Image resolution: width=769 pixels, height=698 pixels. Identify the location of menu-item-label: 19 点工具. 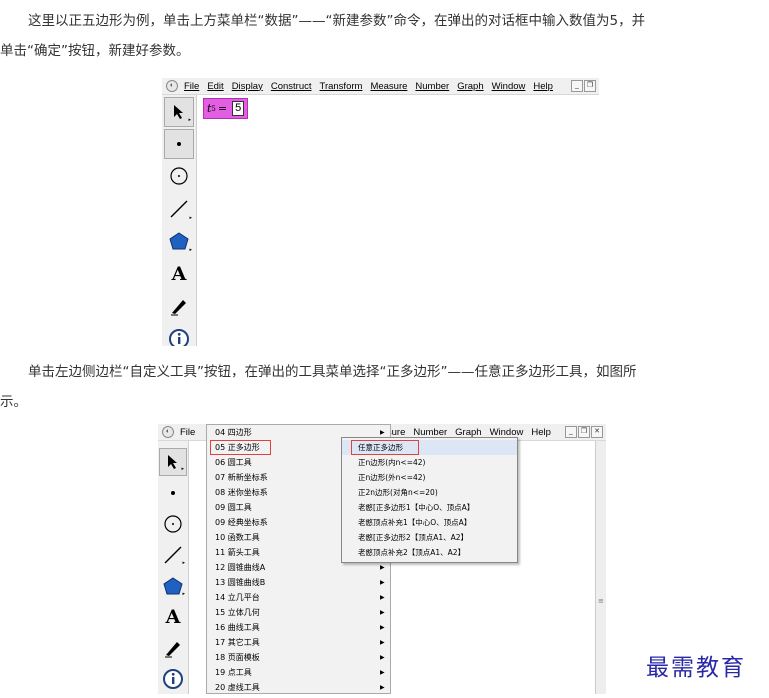
(233, 672).